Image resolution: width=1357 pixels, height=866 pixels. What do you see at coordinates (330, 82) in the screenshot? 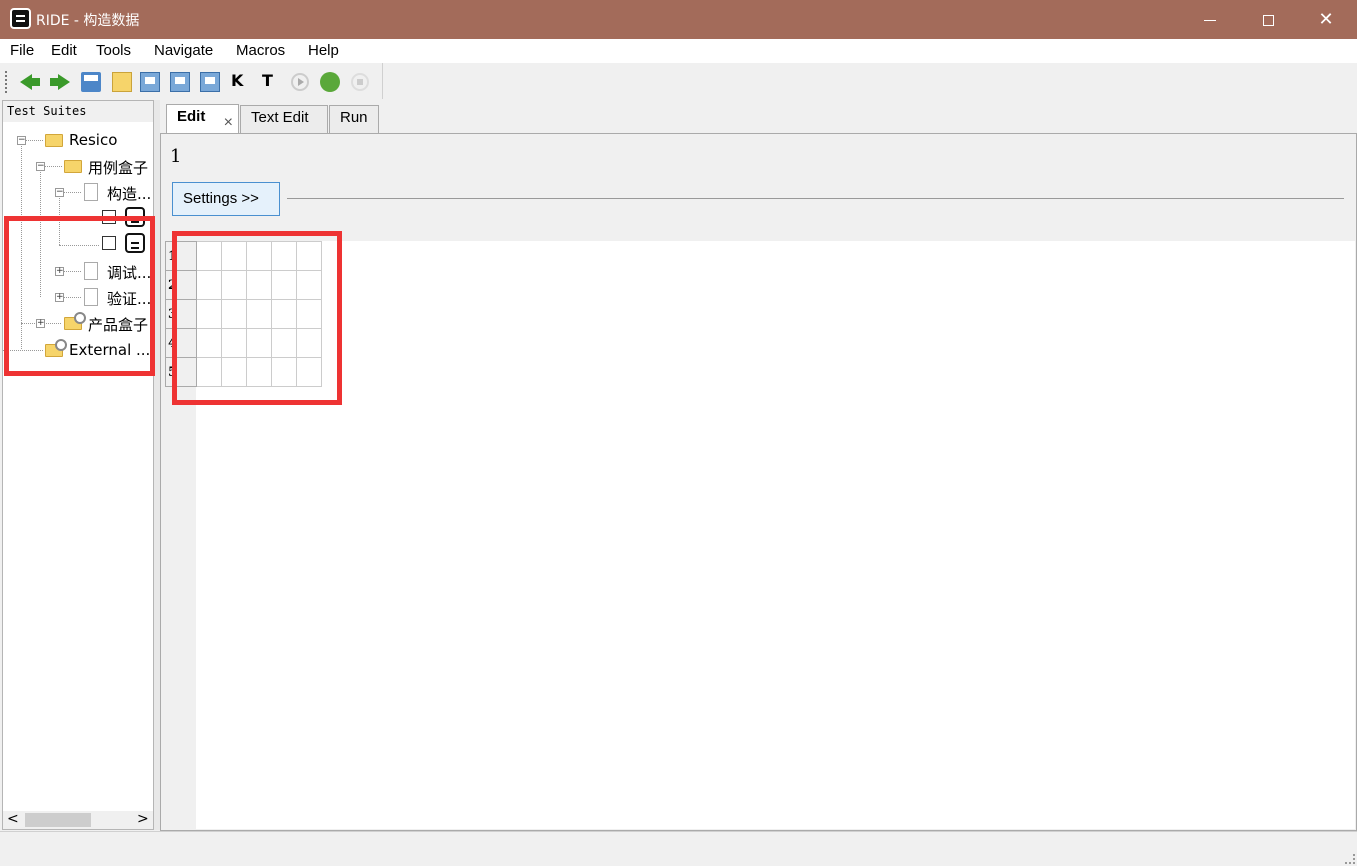
I see `debug-icon` at bounding box center [330, 82].